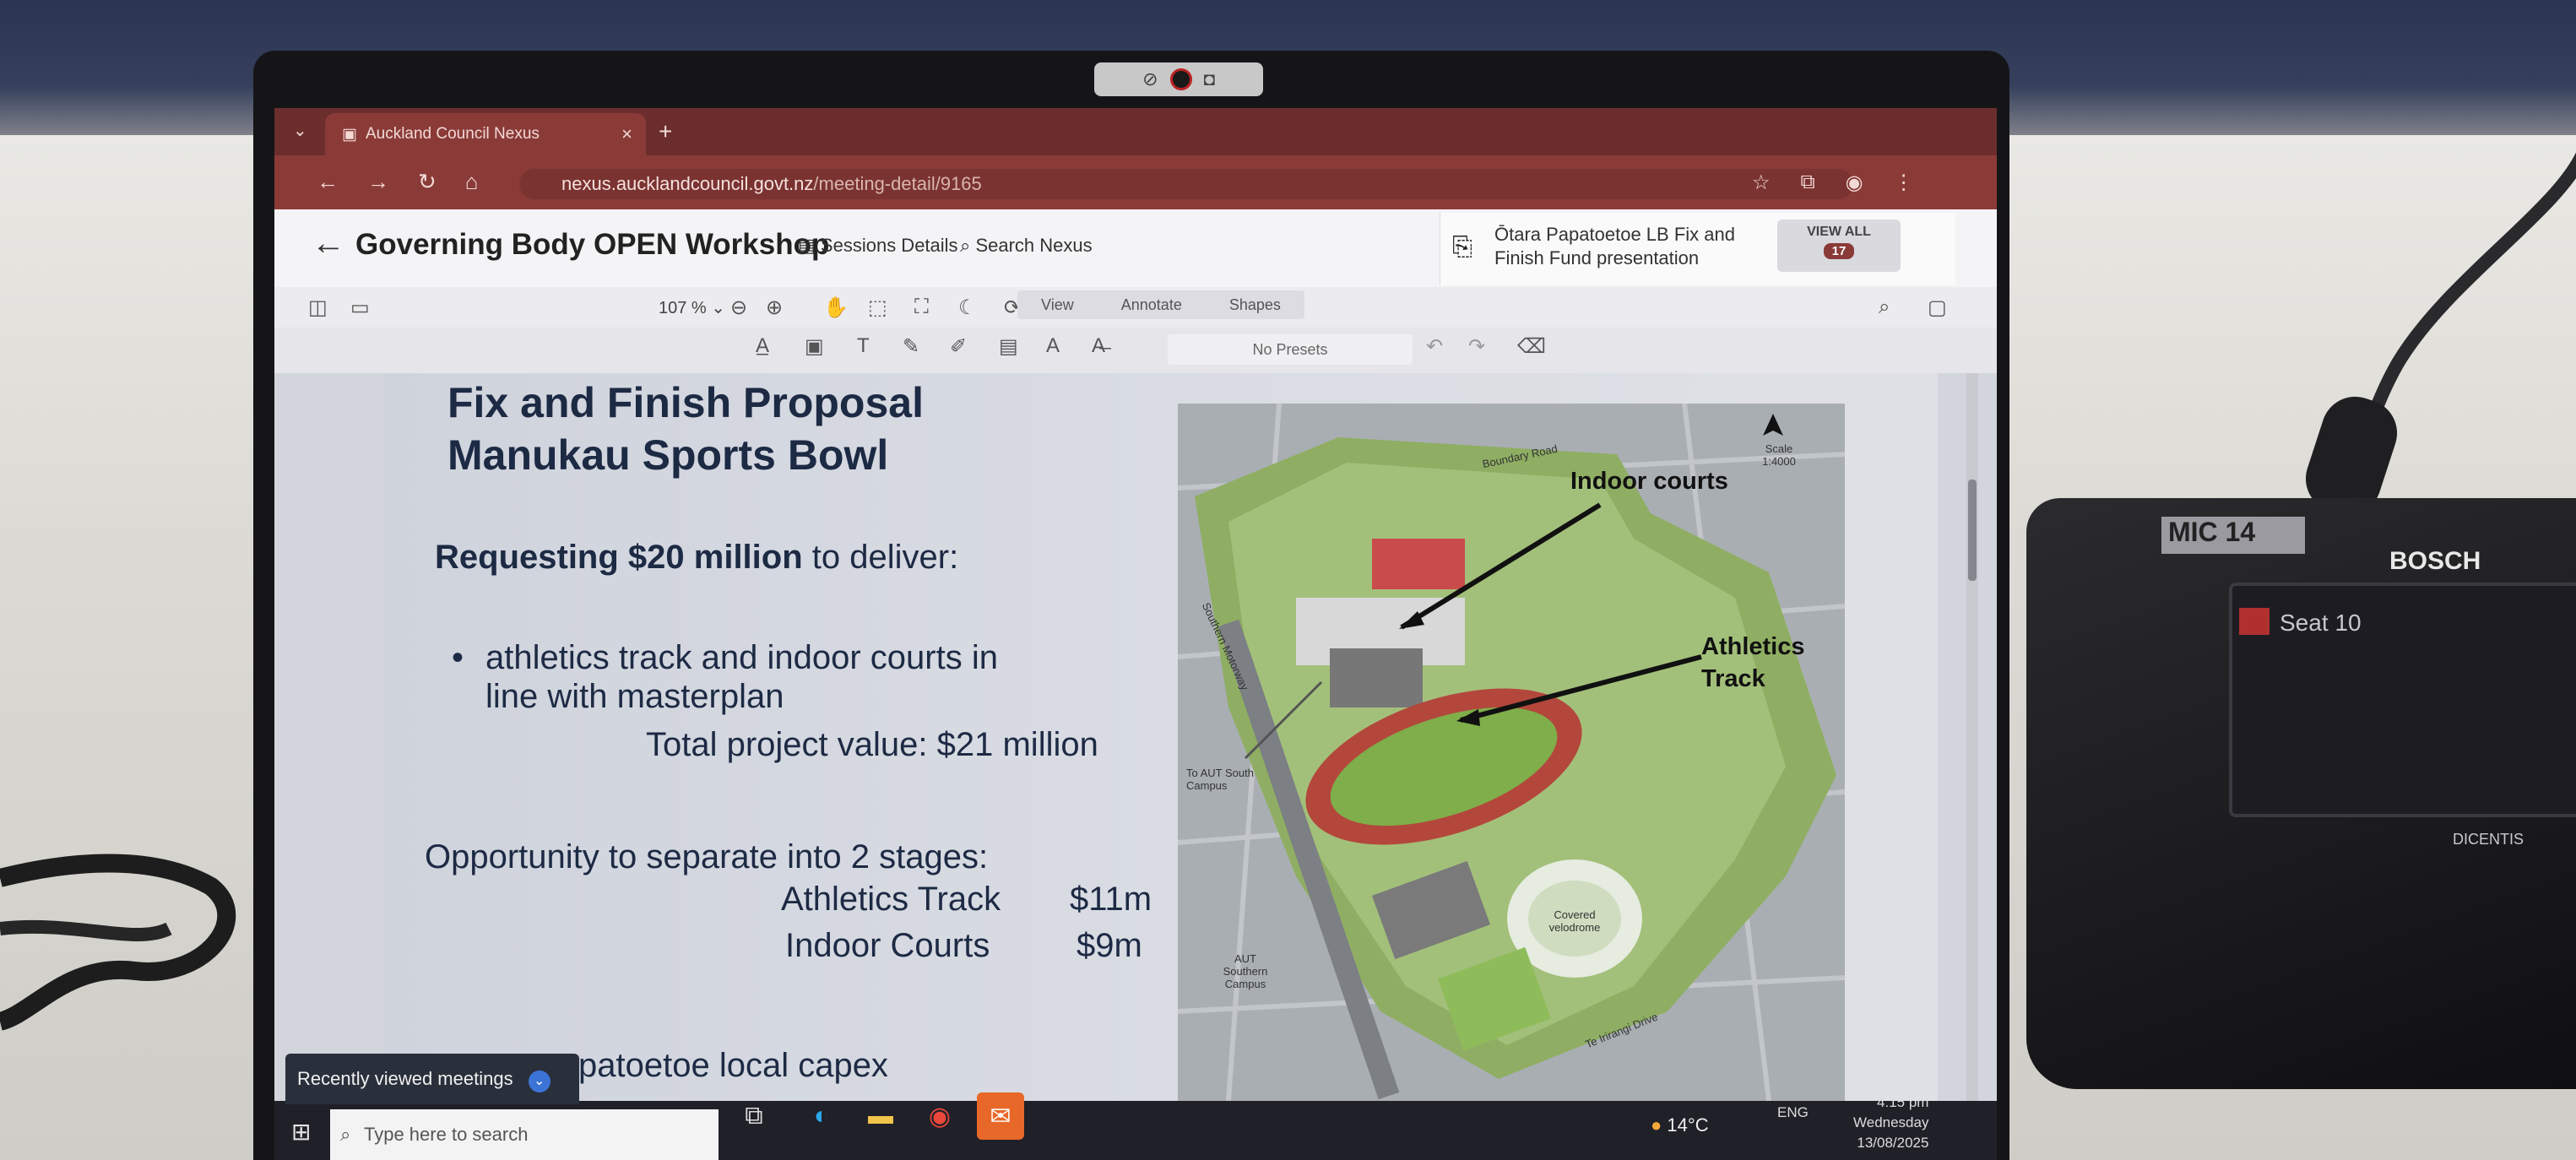 This screenshot has height=1160, width=2576. What do you see at coordinates (318, 307) in the screenshot?
I see `sidebar-toggle-icon: ◫` at bounding box center [318, 307].